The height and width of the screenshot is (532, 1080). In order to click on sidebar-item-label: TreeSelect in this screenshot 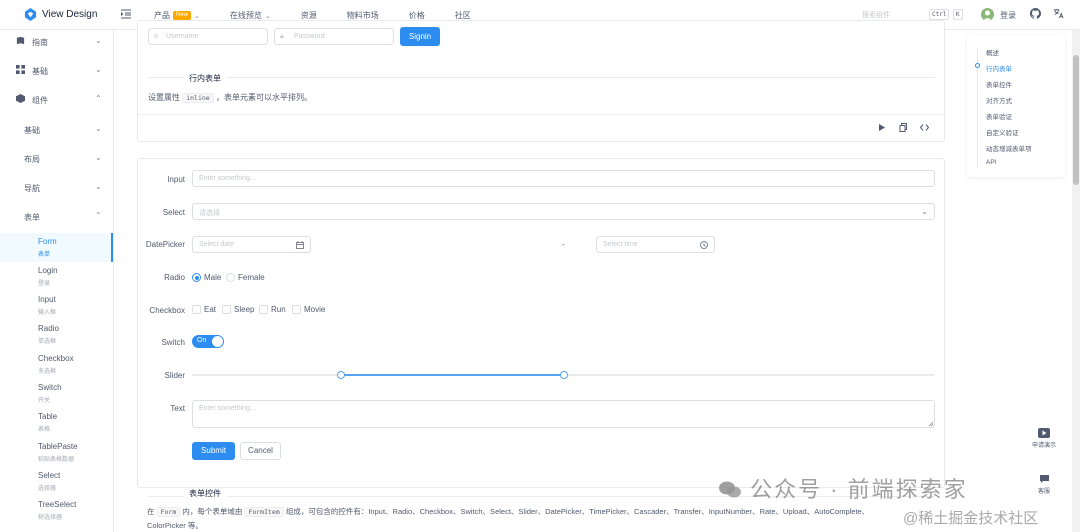, I will do `click(57, 504)`.